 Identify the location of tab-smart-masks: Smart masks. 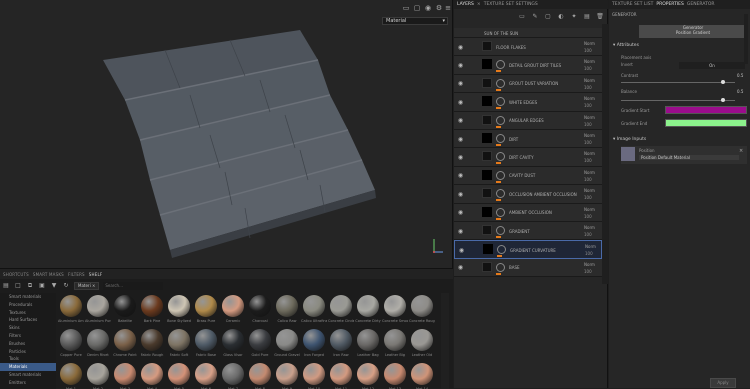
(48, 274).